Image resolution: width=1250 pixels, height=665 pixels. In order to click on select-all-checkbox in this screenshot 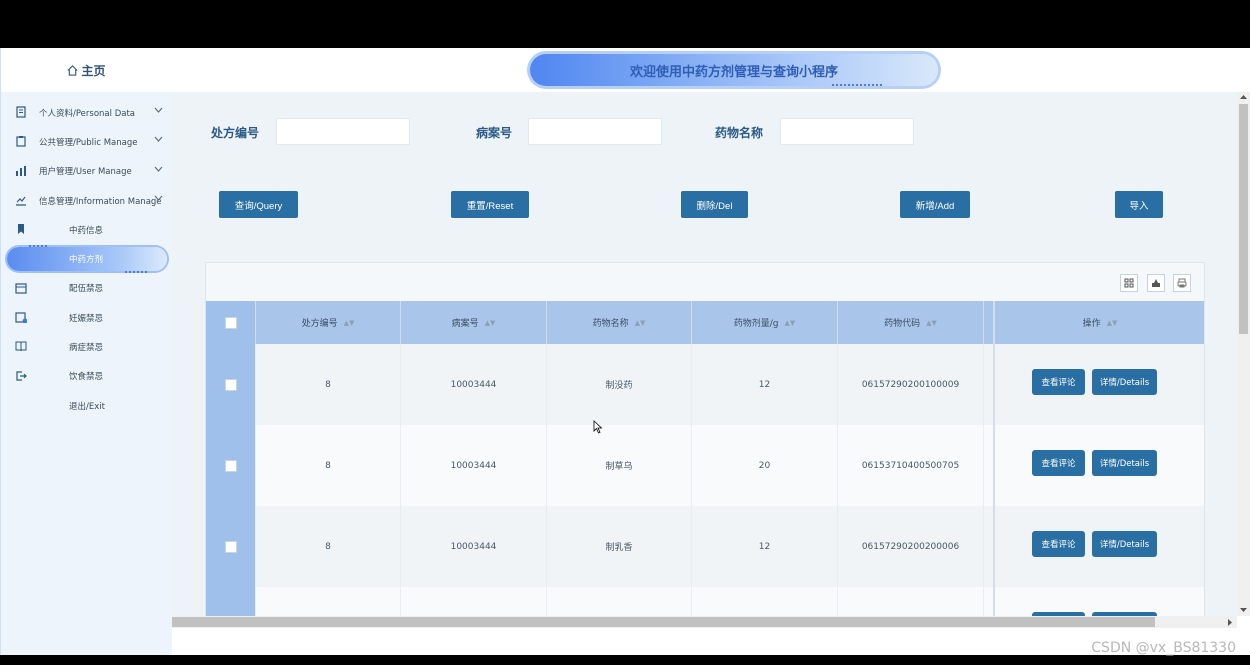, I will do `click(230, 322)`.